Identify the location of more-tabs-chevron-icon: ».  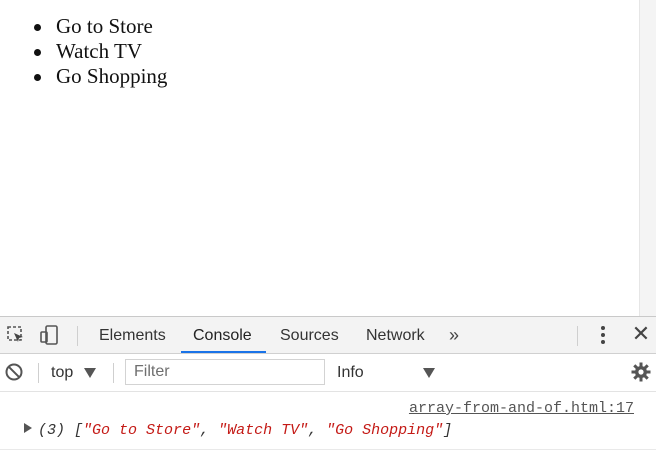
(454, 335).